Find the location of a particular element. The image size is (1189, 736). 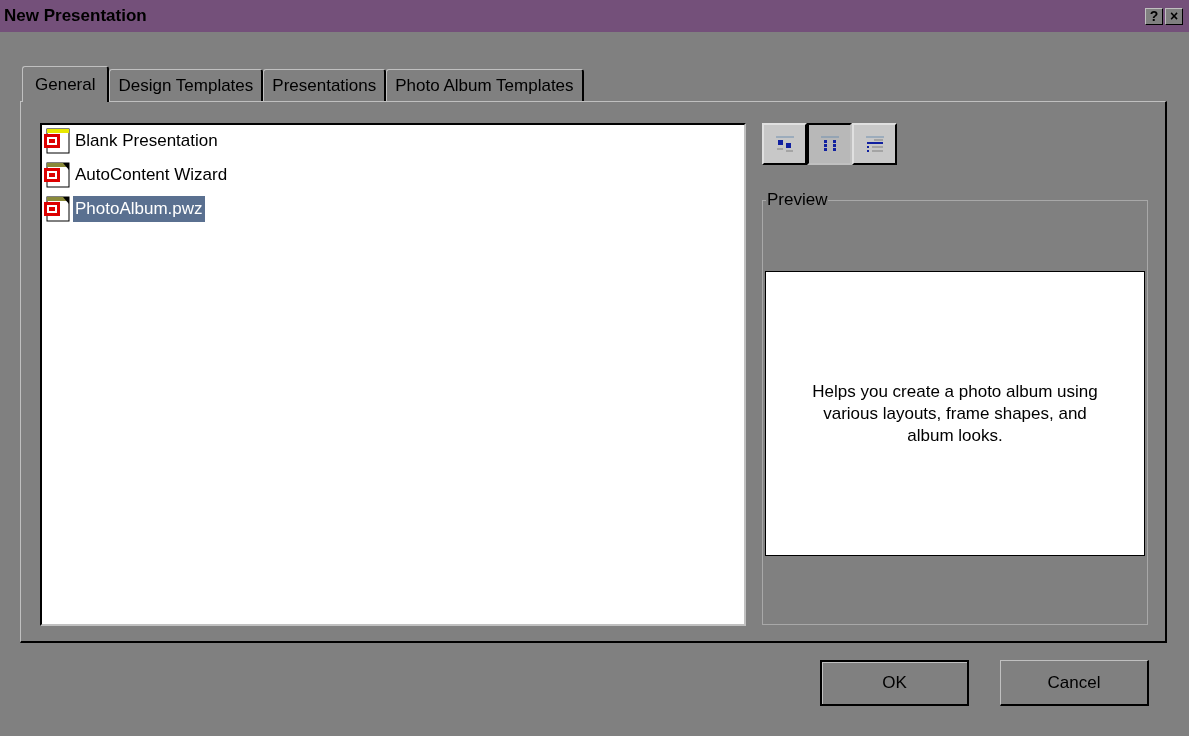

tab: Presentations is located at coordinates (325, 85).